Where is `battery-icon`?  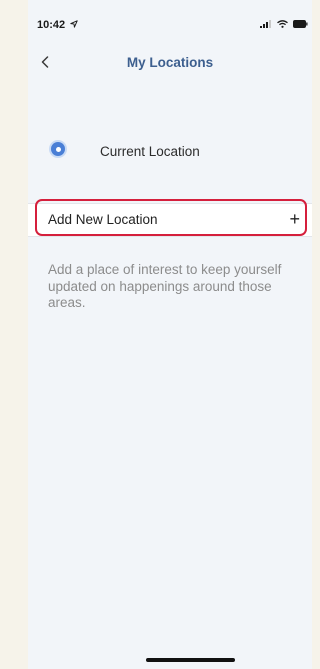 battery-icon is located at coordinates (300, 24).